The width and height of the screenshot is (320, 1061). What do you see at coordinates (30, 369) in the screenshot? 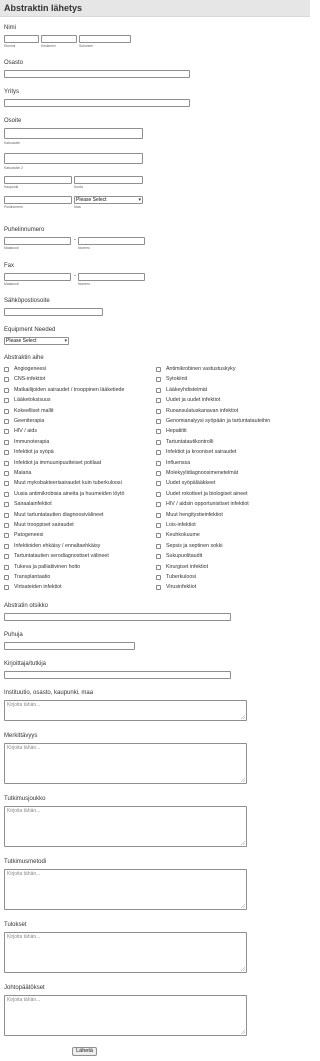
I see `topic-option-label: Angiogeneesi` at bounding box center [30, 369].